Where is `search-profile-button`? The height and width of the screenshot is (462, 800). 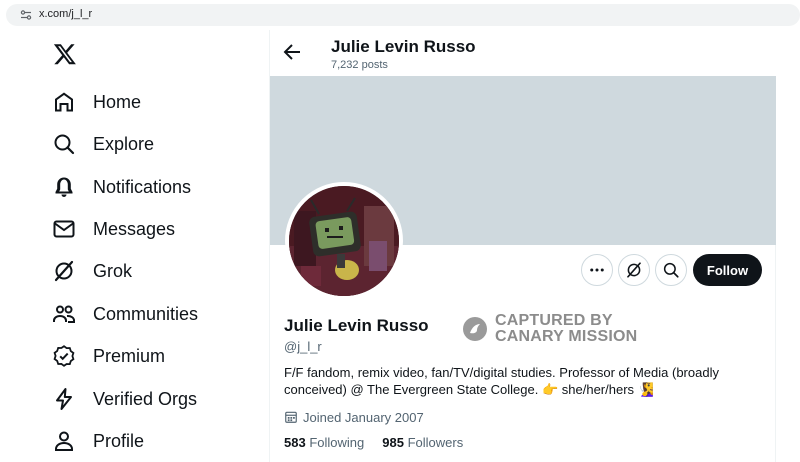 search-profile-button is located at coordinates (671, 270).